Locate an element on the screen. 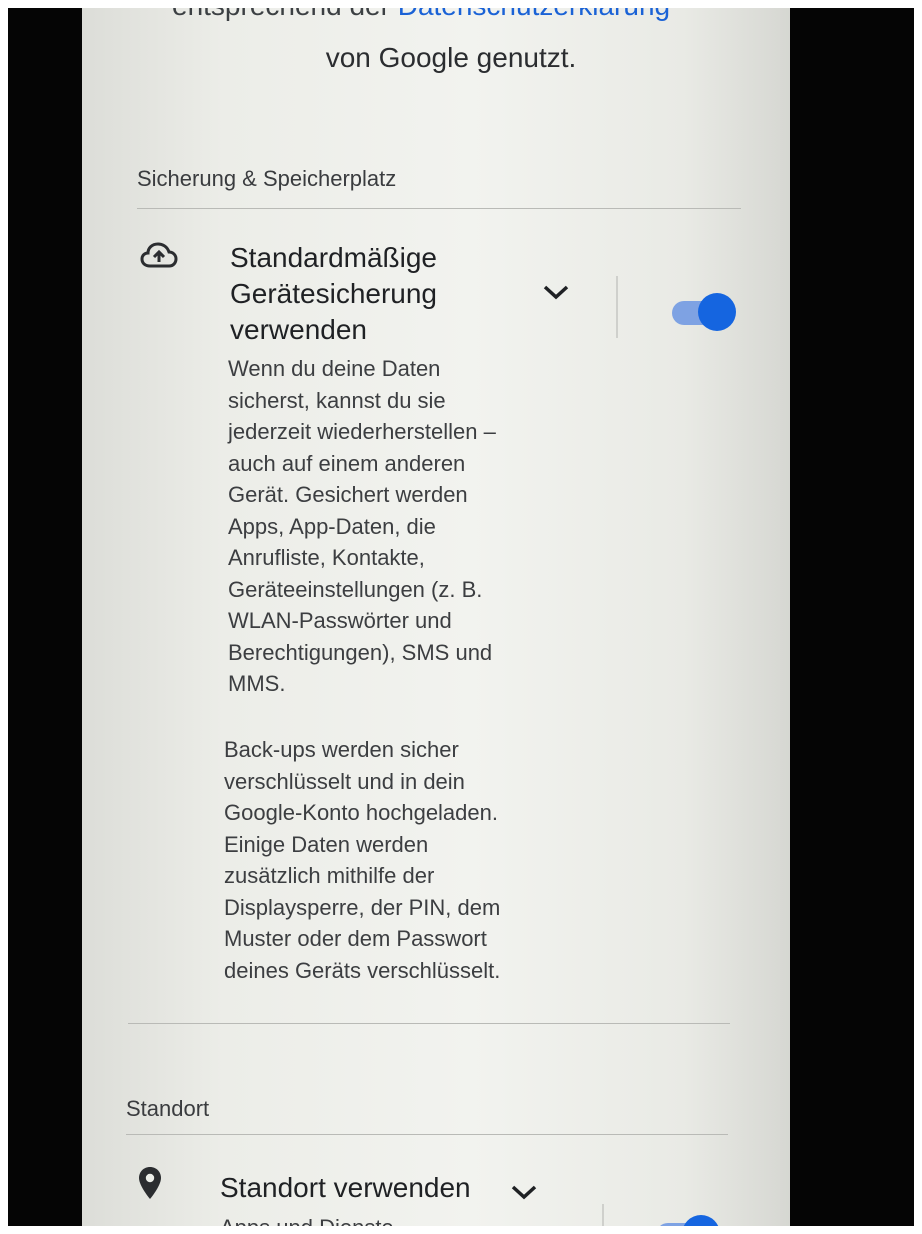 The width and height of the screenshot is (922, 1234). description-line: Apps, App-Daten, die is located at coordinates (332, 526).